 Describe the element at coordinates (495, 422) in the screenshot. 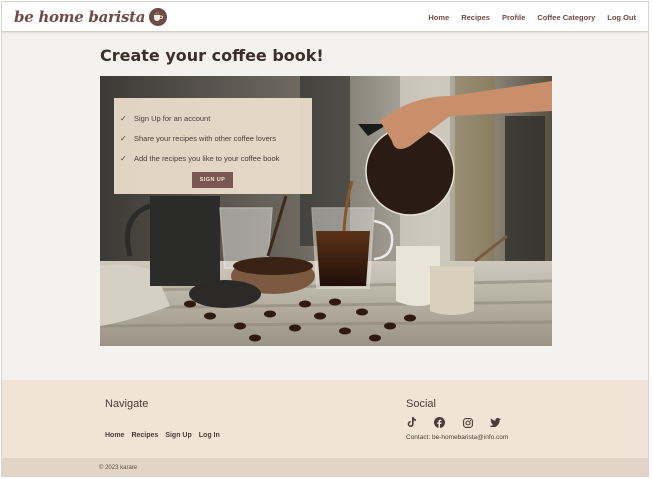

I see `twitter-icon` at that location.